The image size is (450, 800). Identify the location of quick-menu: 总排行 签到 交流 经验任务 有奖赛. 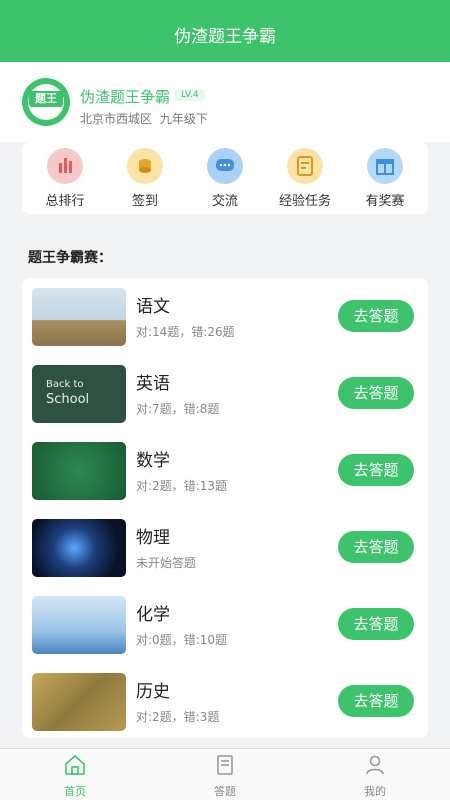
(225, 178).